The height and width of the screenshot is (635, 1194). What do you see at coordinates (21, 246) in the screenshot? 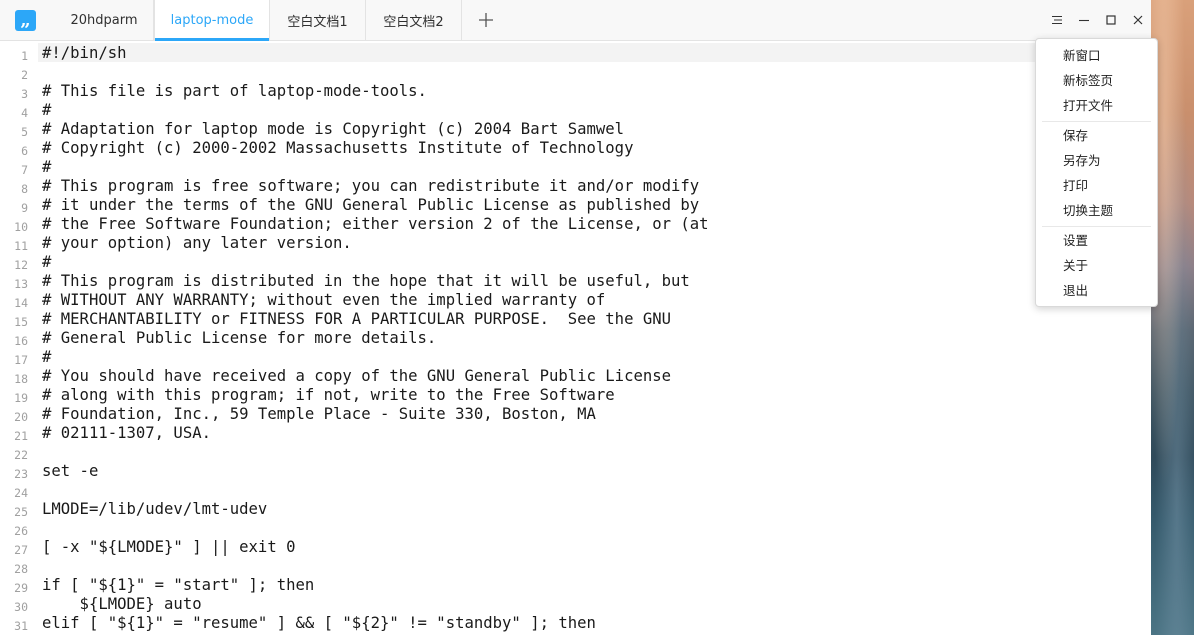
I see `line-number: 11` at bounding box center [21, 246].